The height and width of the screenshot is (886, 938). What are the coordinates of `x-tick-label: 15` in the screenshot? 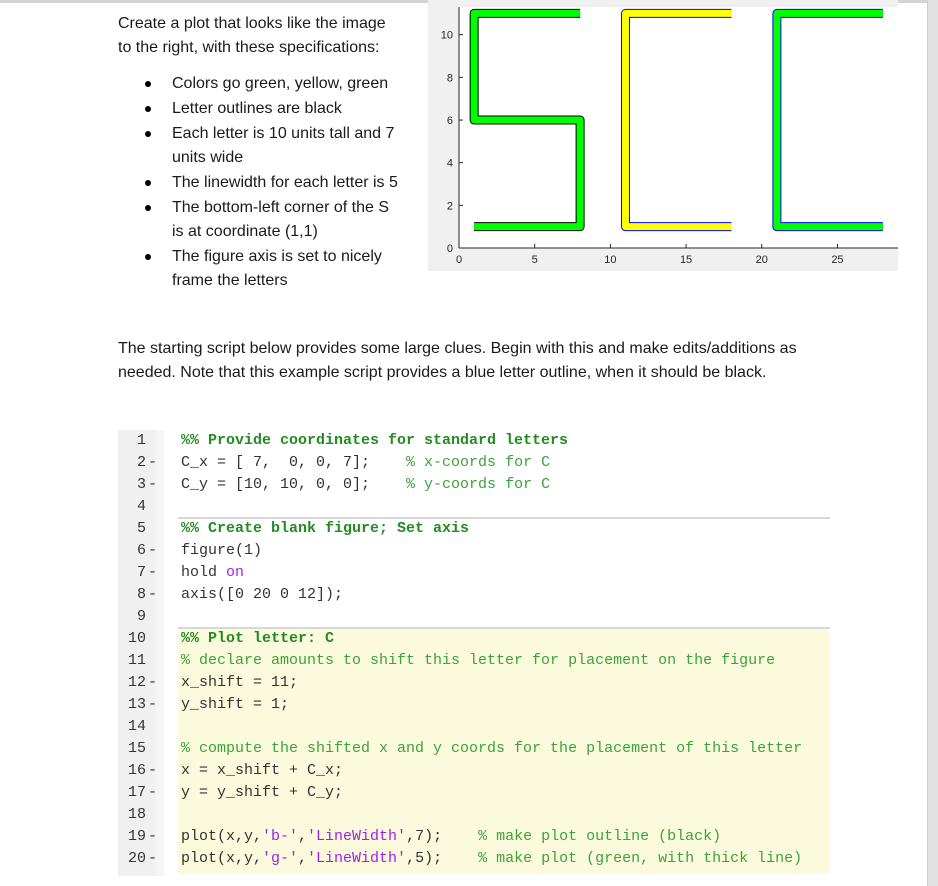 It's located at (686, 260).